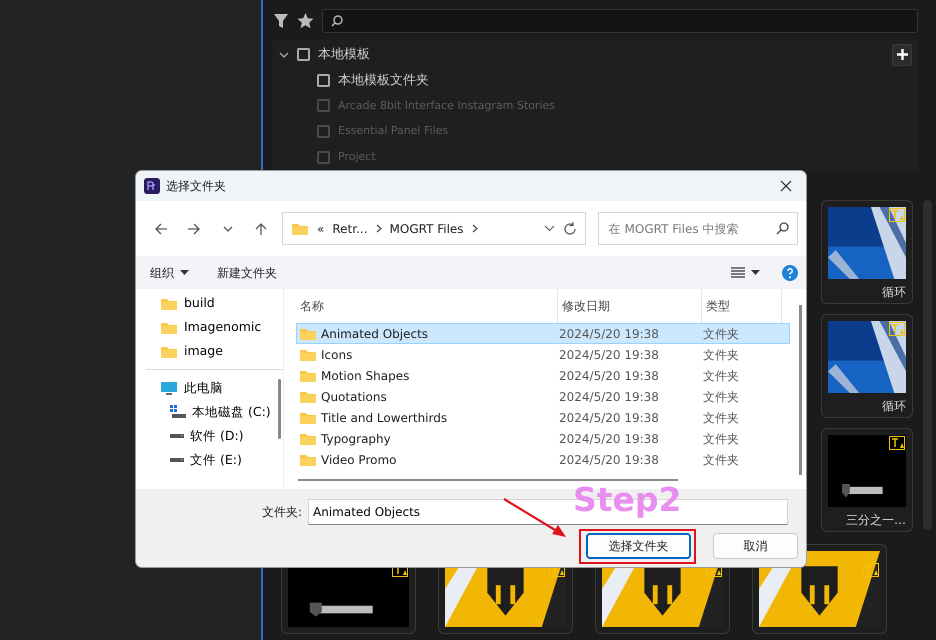 This screenshot has height=640, width=936. Describe the element at coordinates (169, 273) in the screenshot. I see `organize-button: 组织` at that location.